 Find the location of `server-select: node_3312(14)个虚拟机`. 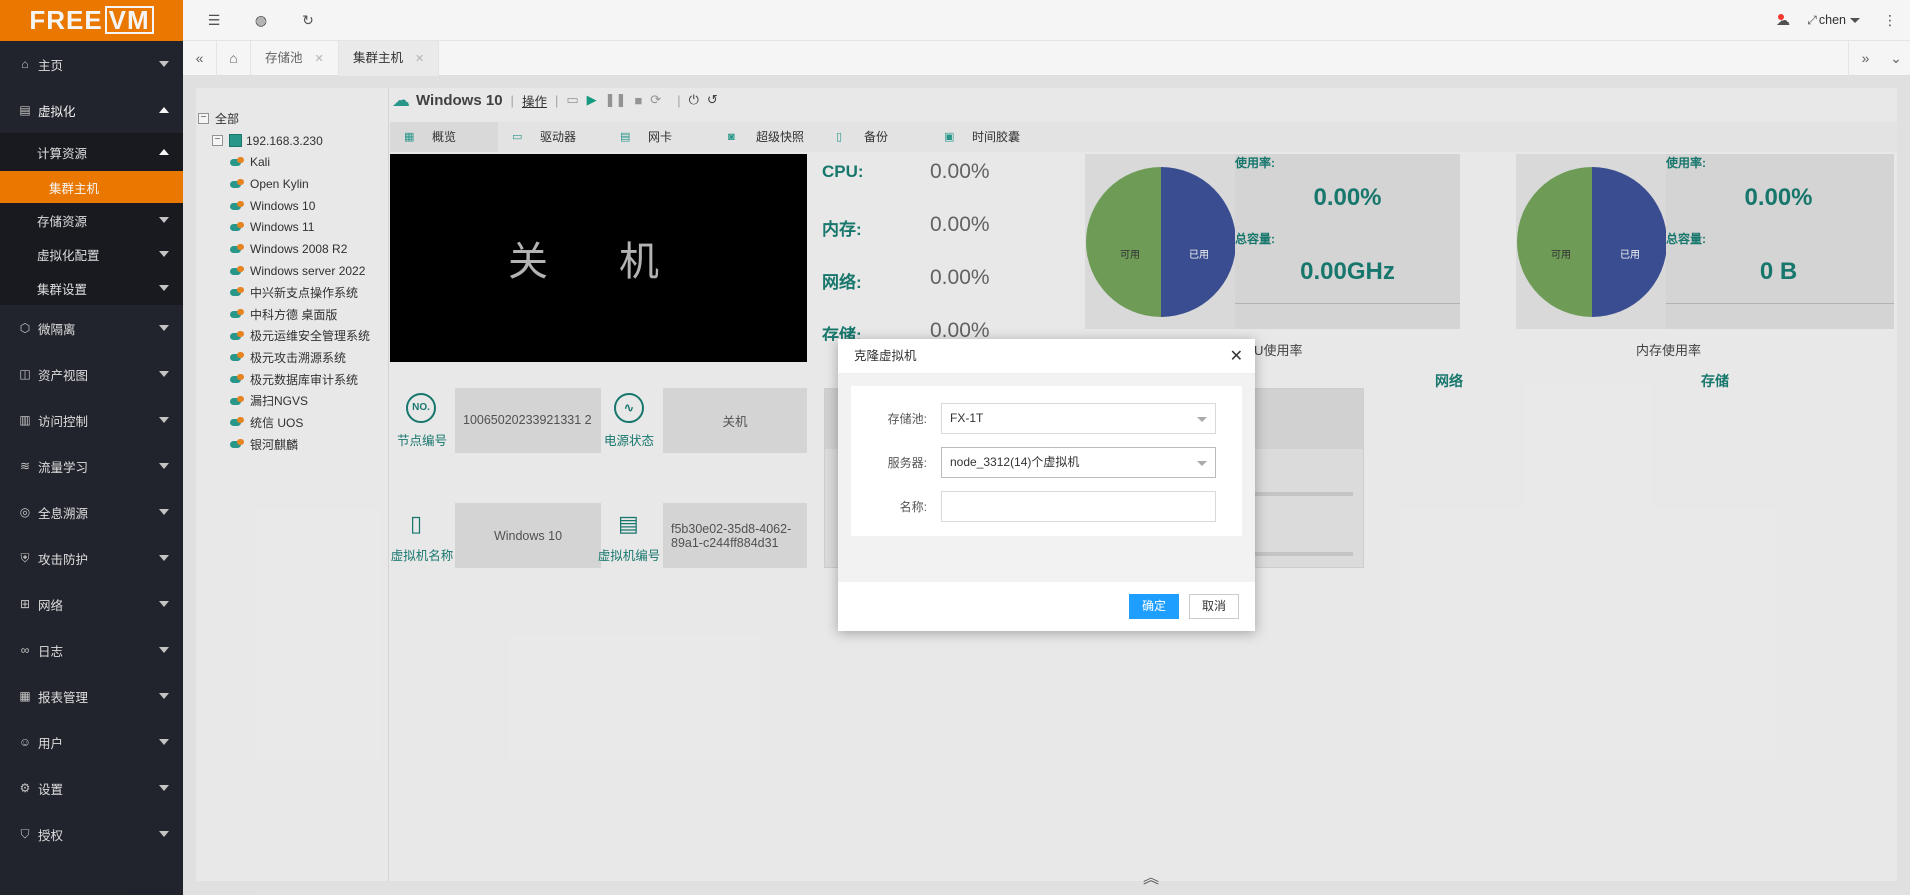

server-select: node_3312(14)个虚拟机 is located at coordinates (1078, 462).